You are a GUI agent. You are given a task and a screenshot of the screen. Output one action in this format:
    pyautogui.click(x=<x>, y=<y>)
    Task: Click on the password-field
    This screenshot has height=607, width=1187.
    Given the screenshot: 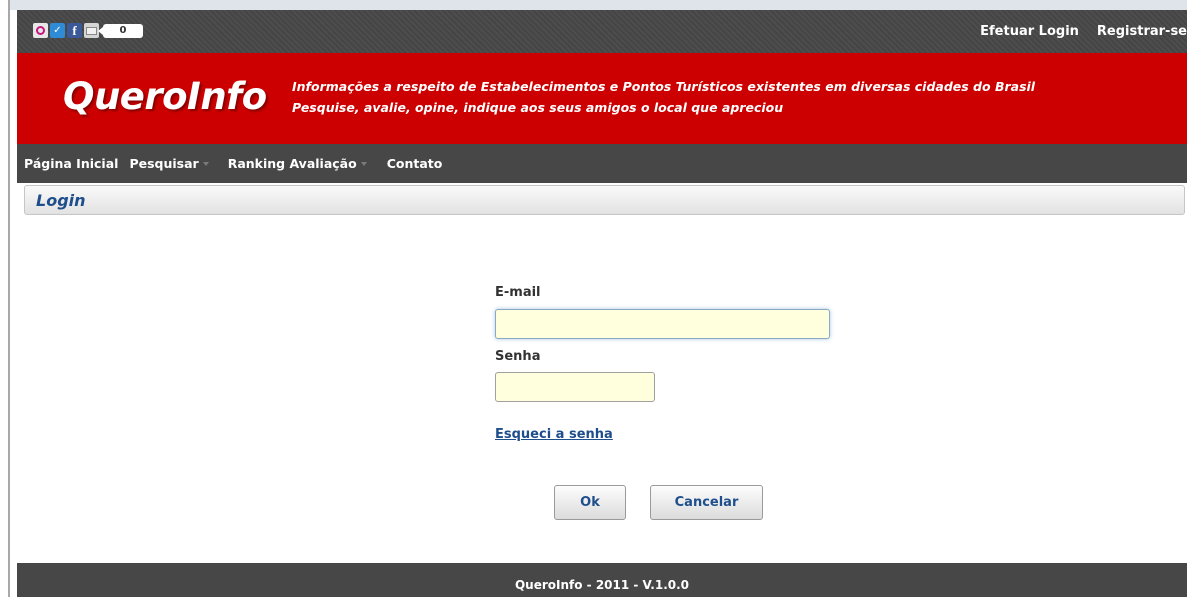 What is the action you would take?
    pyautogui.click(x=575, y=387)
    